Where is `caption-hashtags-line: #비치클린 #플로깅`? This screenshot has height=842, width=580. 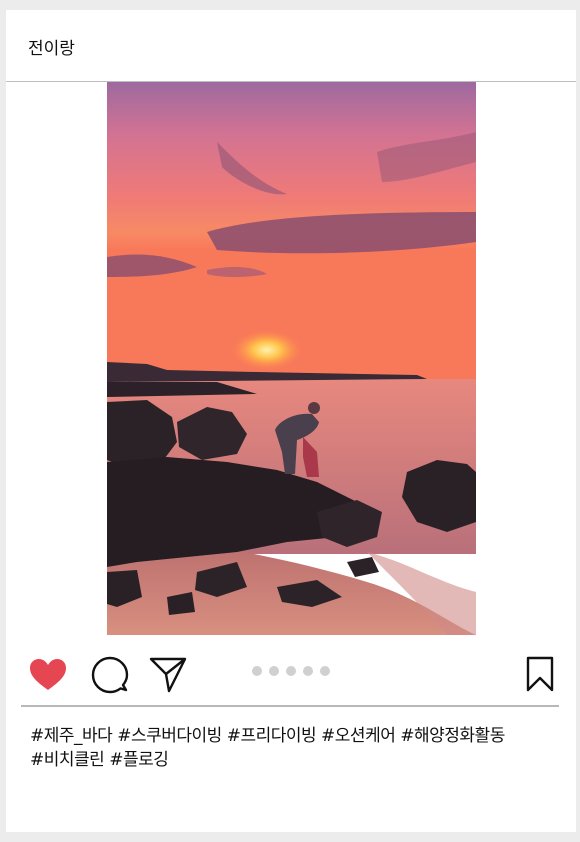 caption-hashtags-line: #비치클린 #플로깅 is located at coordinates (295, 760).